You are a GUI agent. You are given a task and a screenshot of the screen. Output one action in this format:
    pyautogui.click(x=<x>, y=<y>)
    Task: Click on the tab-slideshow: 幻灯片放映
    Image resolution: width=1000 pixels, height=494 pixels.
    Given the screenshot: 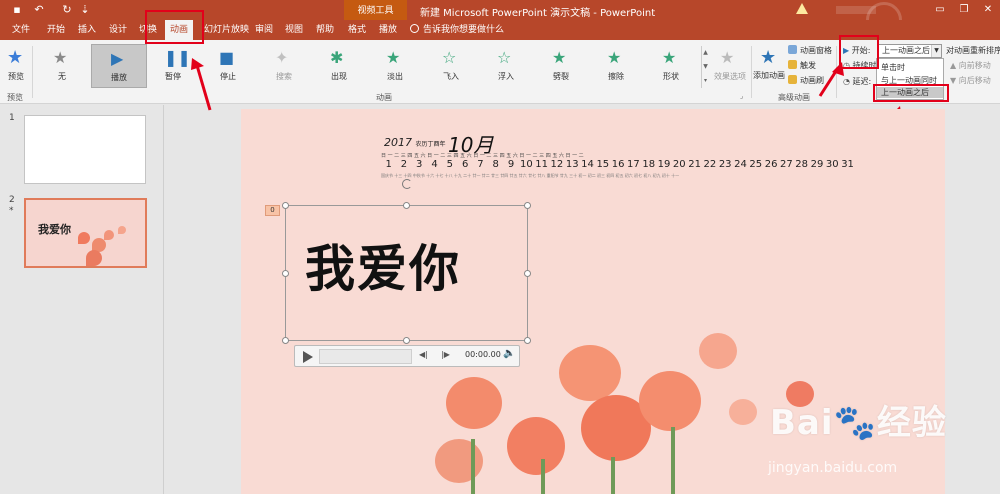 What is the action you would take?
    pyautogui.click(x=226, y=30)
    